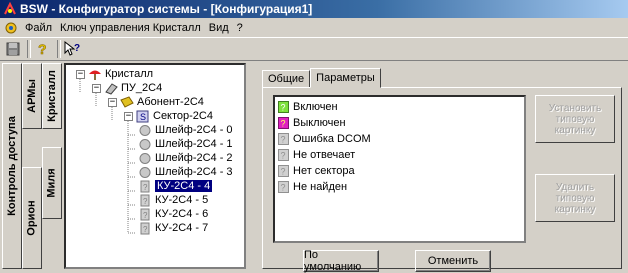 The height and width of the screenshot is (273, 628). What do you see at coordinates (194, 130) in the screenshot?
I see `tree-node-label: Шлейф-2С4 - 0` at bounding box center [194, 130].